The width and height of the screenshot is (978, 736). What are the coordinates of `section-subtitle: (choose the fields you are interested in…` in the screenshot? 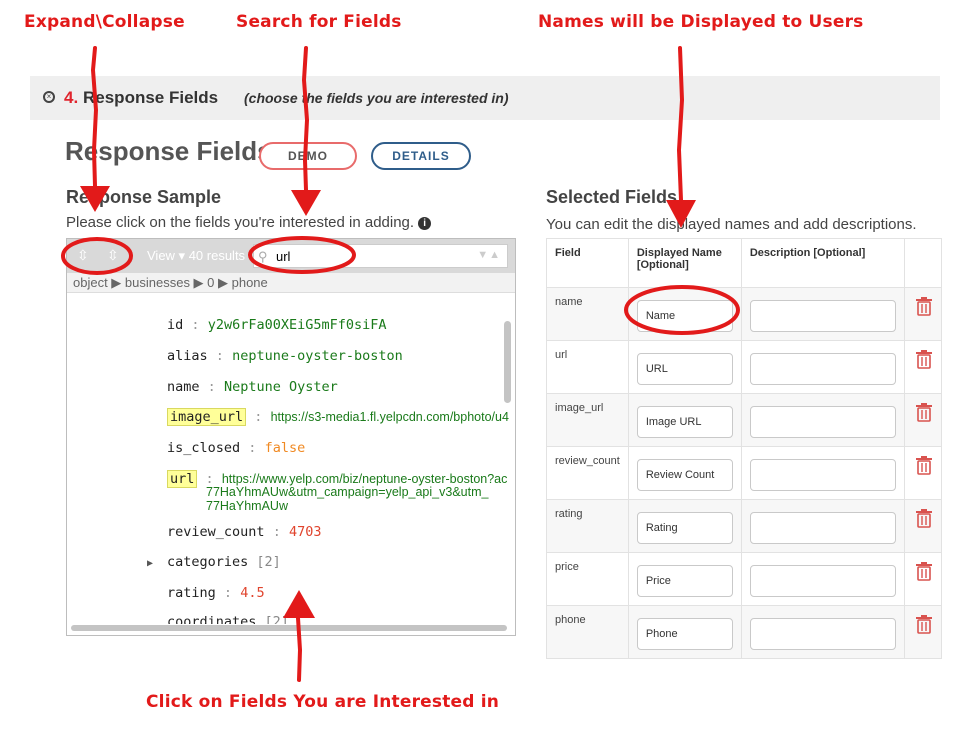 It's located at (376, 98).